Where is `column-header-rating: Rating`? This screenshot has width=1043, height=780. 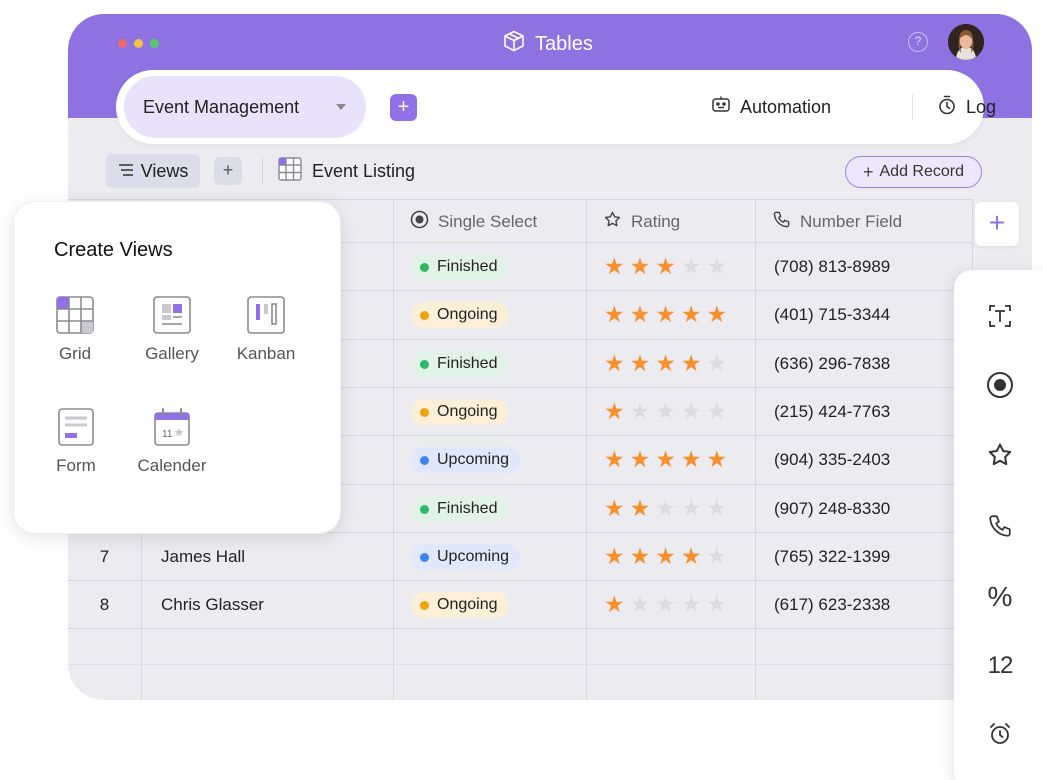
column-header-rating: Rating is located at coordinates (641, 222).